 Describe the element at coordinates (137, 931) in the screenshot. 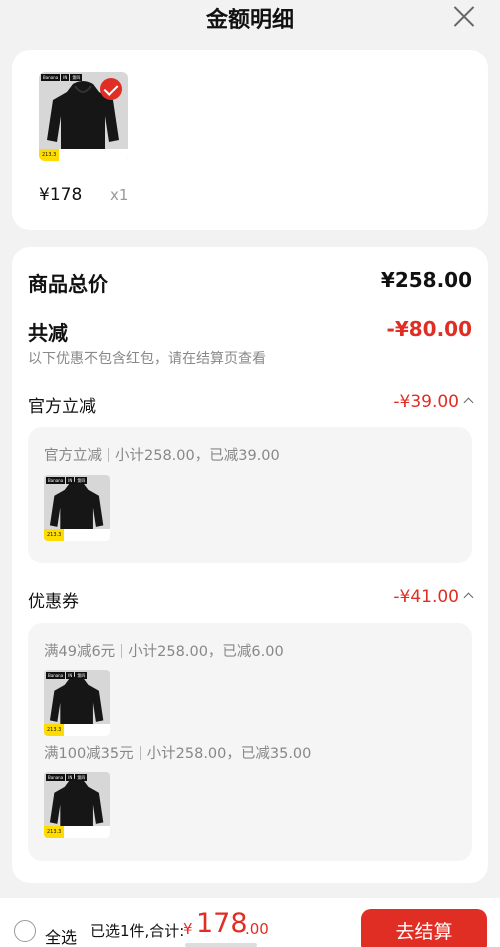

I see `summary-label: 已选1件,合计:` at that location.